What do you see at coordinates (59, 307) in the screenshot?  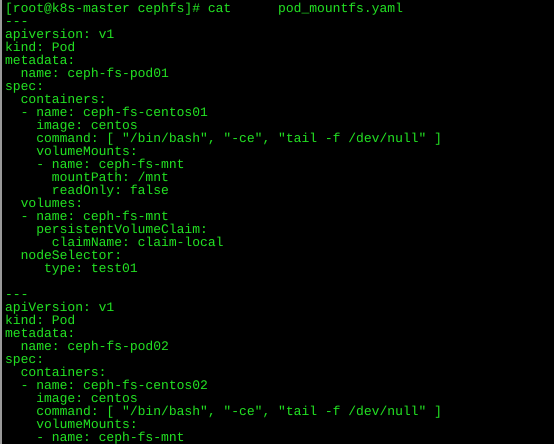 I see `code-line: apiVersion: v1` at bounding box center [59, 307].